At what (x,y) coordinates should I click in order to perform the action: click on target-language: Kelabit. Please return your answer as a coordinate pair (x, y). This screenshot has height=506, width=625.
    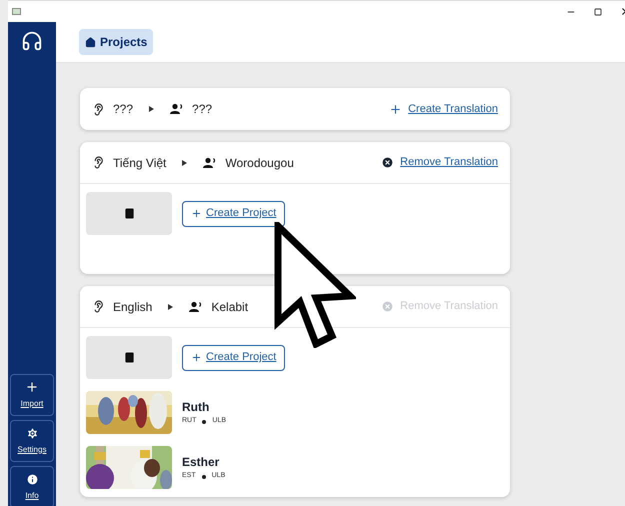
    Looking at the image, I should click on (229, 307).